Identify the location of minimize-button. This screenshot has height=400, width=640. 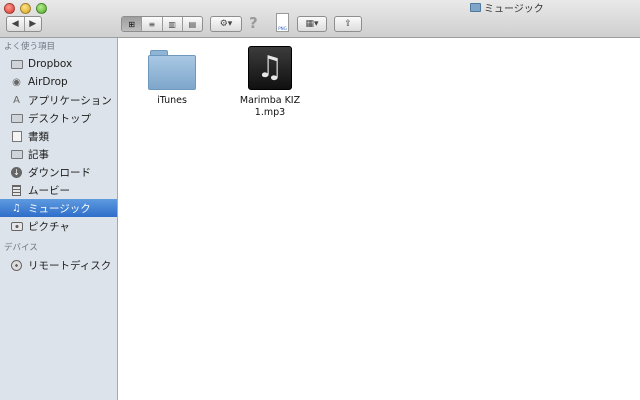
(25, 8).